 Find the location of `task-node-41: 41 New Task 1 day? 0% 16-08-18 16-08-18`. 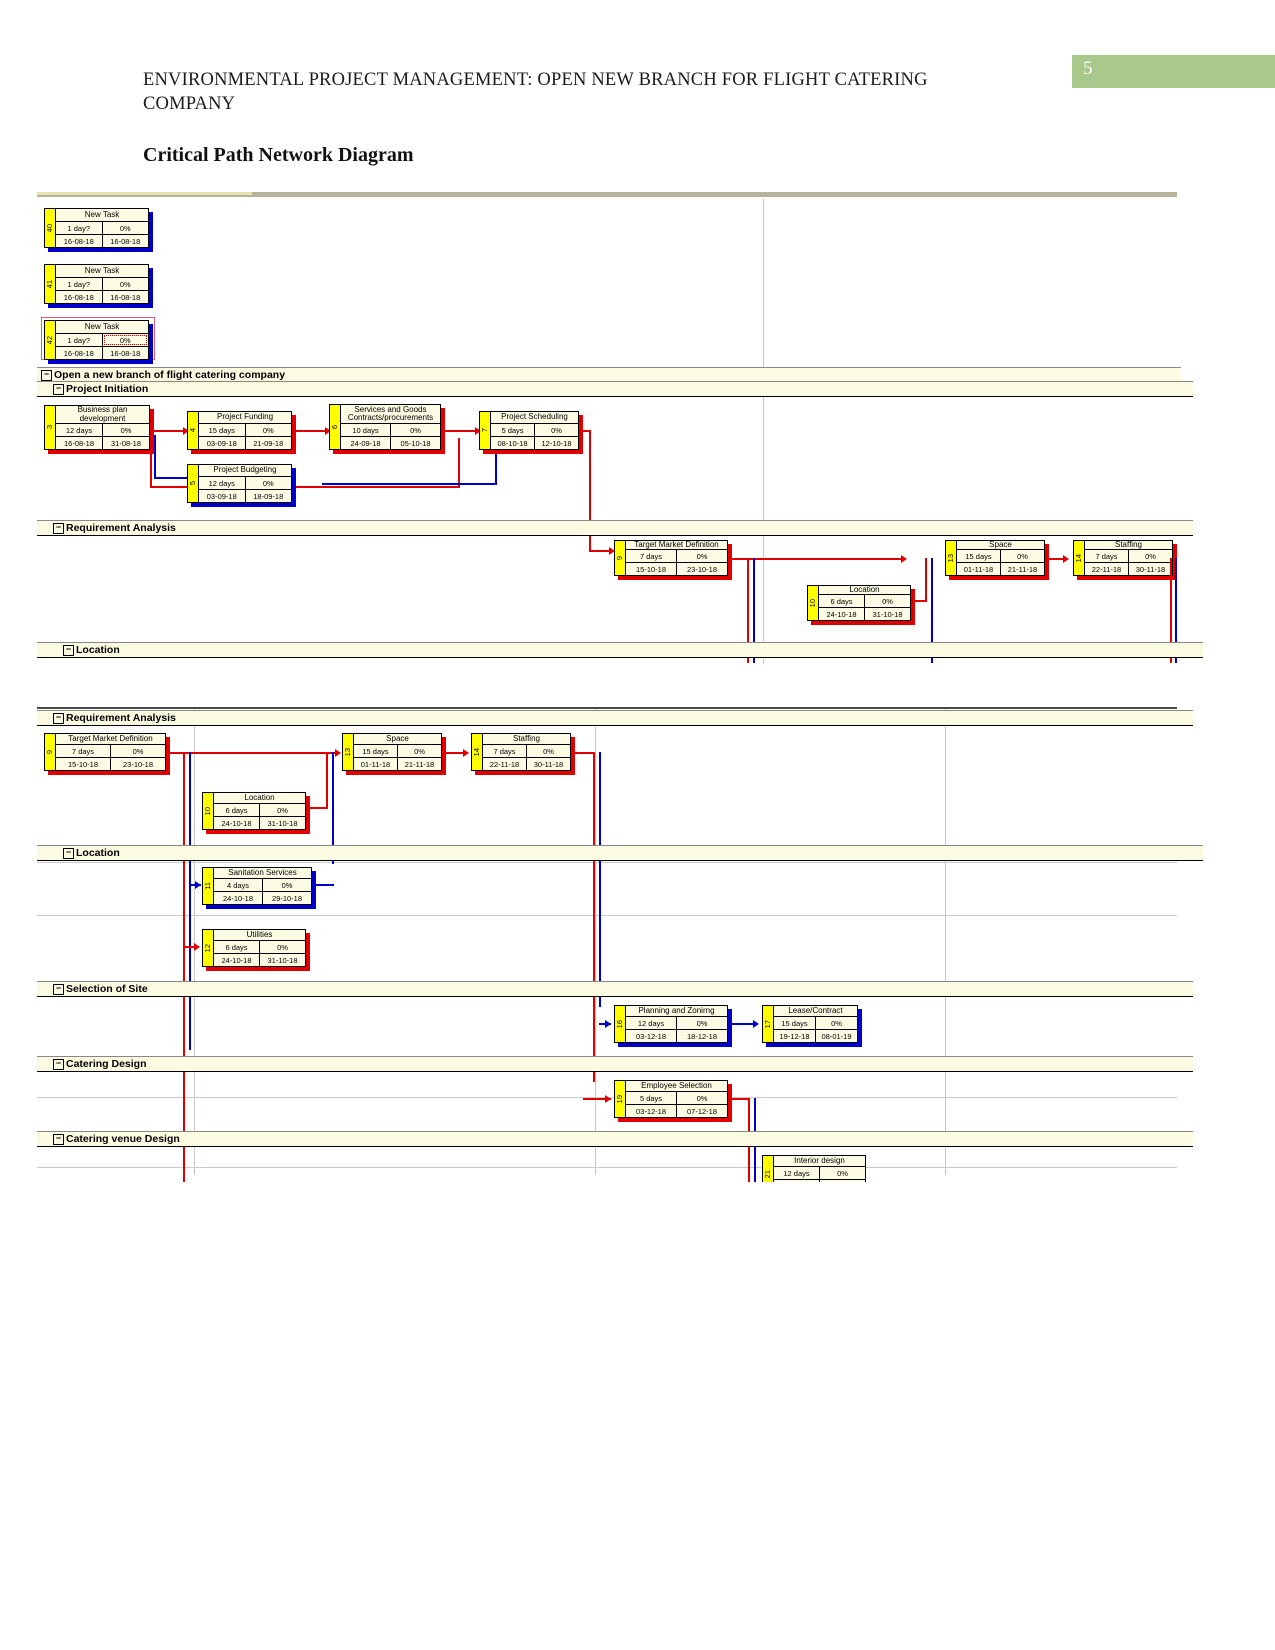

task-node-41: 41 New Task 1 day? 0% 16-08-18 16-08-18 is located at coordinates (98, 286).